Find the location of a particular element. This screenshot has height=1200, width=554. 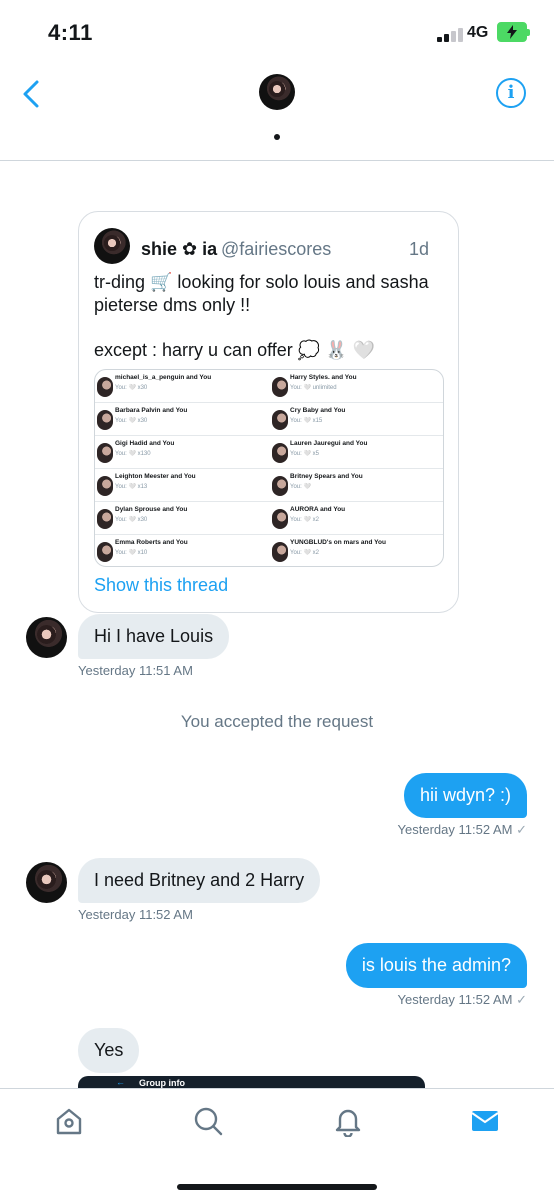

tweet-text-second: except : harry u can offer 💭 🐰 🤍 is located at coordinates (235, 350).